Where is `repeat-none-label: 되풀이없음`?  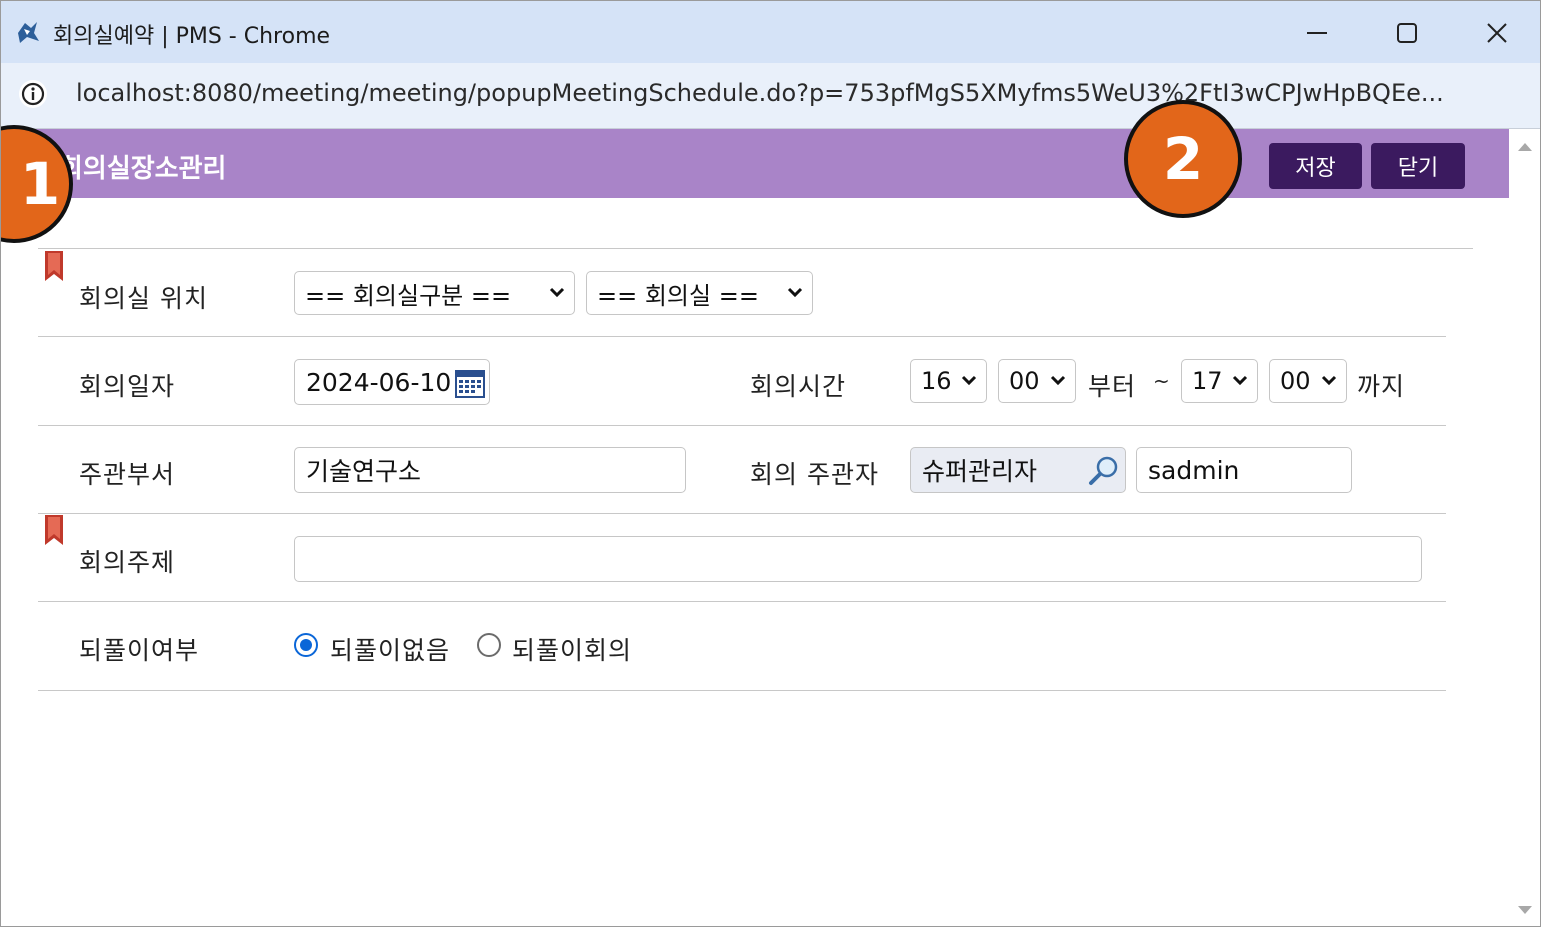 repeat-none-label: 되풀이없음 is located at coordinates (390, 649).